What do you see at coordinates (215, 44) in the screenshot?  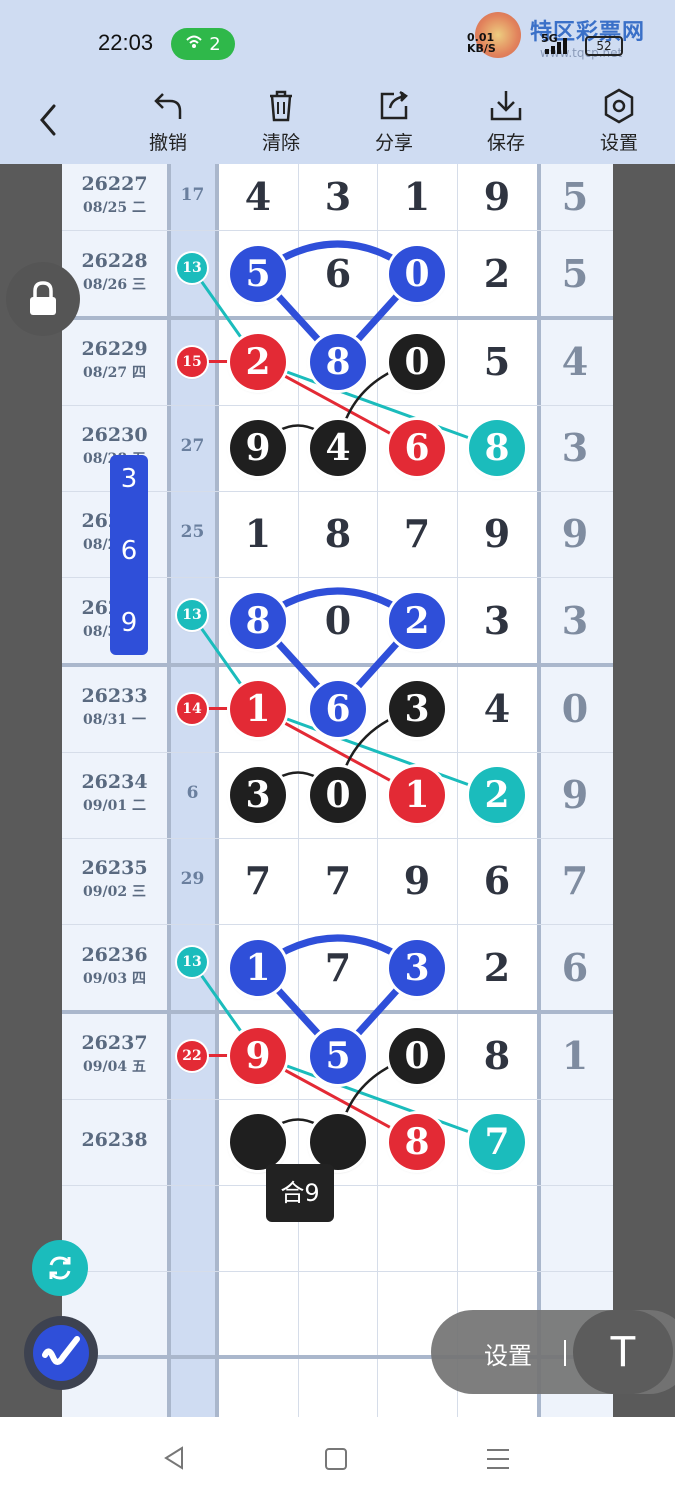 I see `wifi-count: 2` at bounding box center [215, 44].